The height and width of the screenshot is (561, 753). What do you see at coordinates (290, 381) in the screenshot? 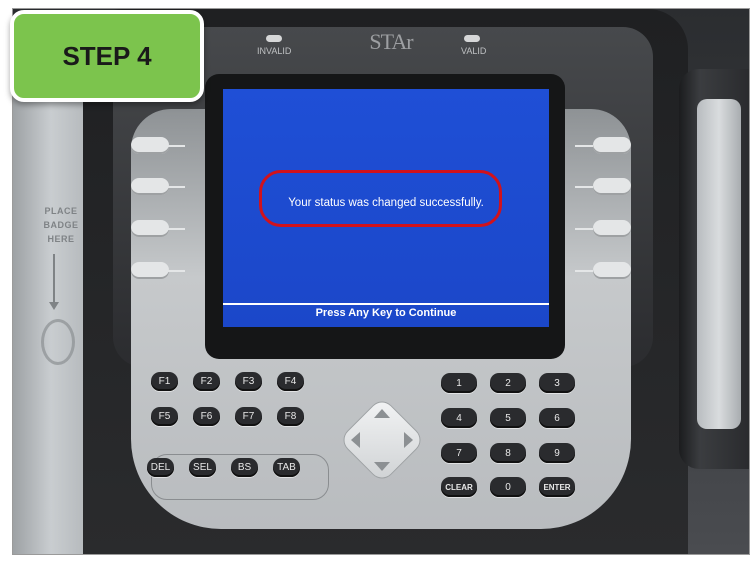
I see `key-f4: F4` at bounding box center [290, 381].